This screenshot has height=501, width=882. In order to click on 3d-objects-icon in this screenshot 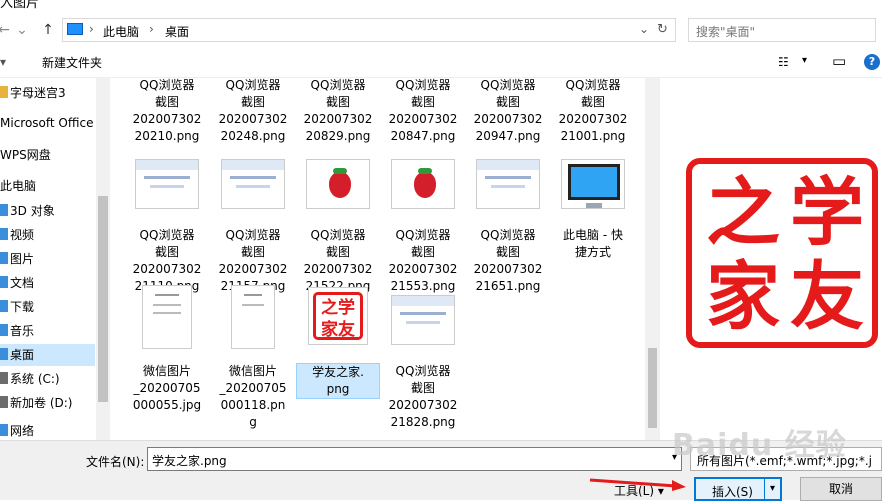, I will do `click(4, 210)`.